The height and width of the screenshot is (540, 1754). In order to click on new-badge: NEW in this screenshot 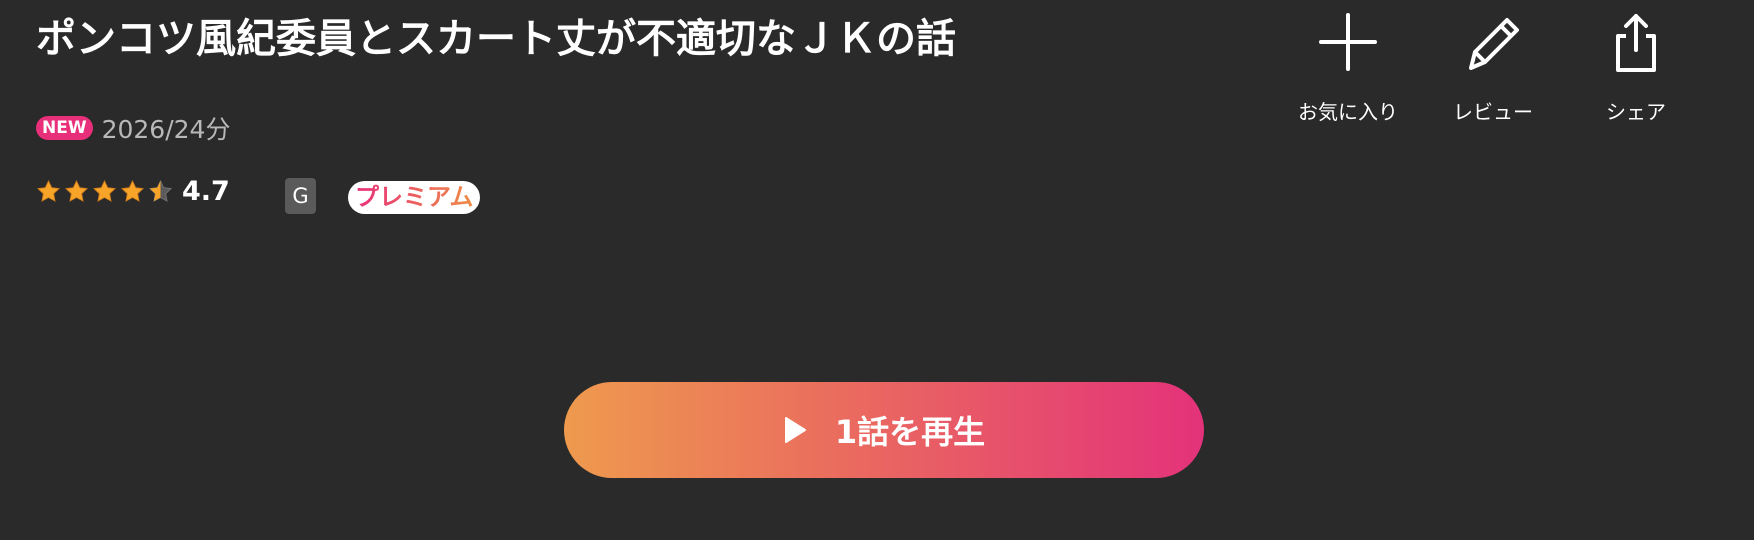, I will do `click(64, 128)`.